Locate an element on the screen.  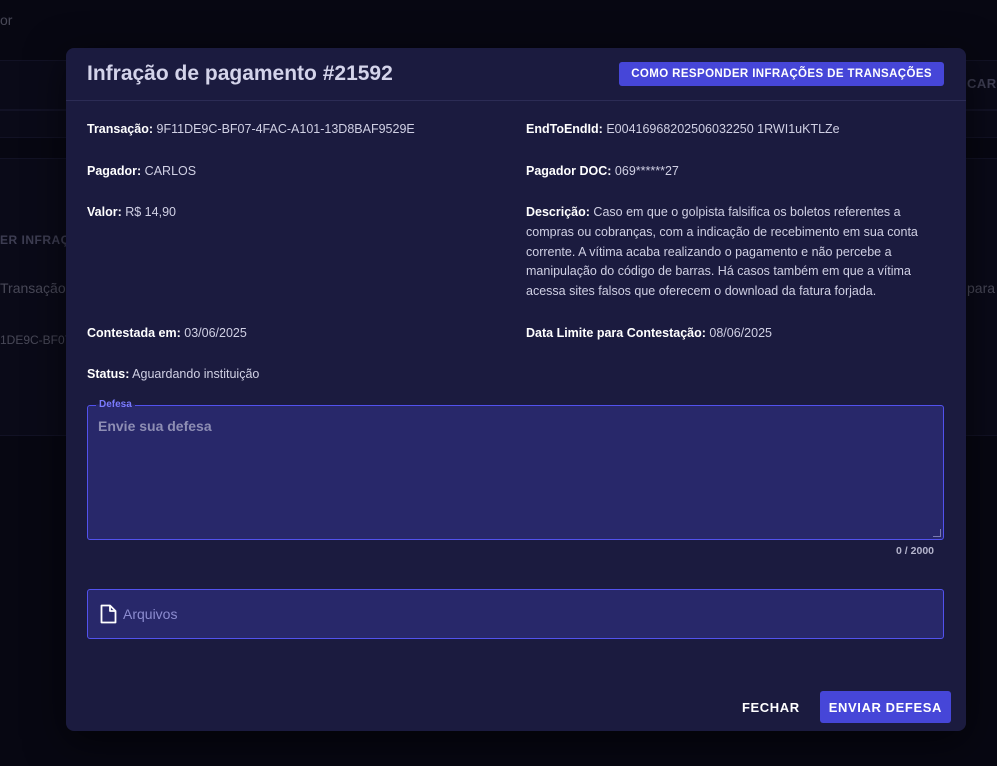
field-value: 9F11DE9C-BF07-4FAC-A101-13D8BAF9529E is located at coordinates (285, 129).